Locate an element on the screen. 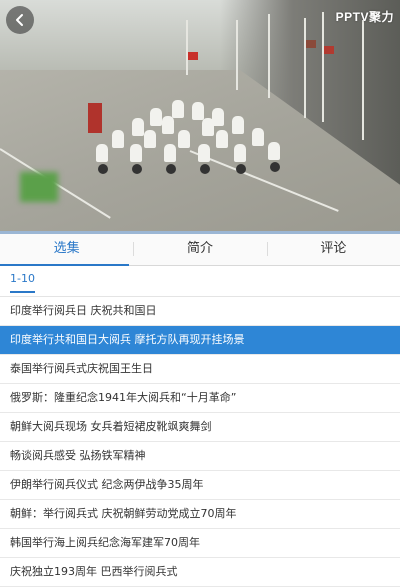 This screenshot has width=400, height=587. tab-comments: 评论 is located at coordinates (333, 249).